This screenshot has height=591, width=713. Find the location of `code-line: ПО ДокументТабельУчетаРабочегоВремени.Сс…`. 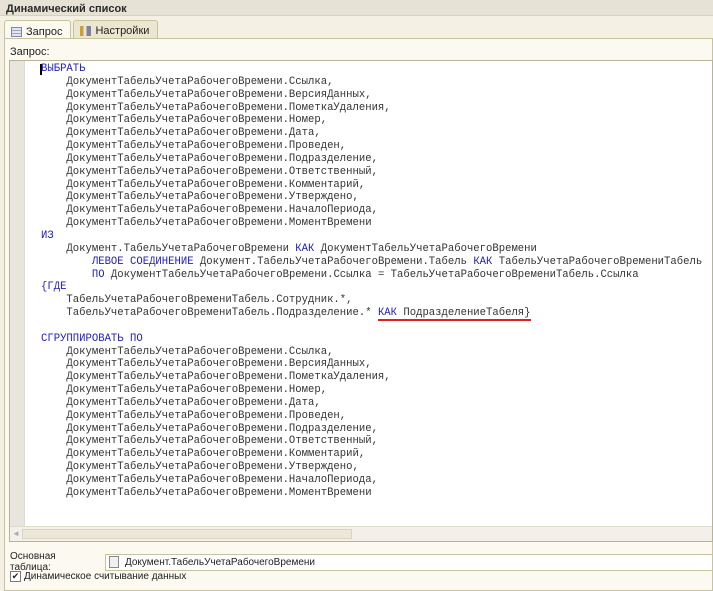

code-line: ПО ДокументТабельУчетаРабочегоВремени.Сс… is located at coordinates (371, 275).